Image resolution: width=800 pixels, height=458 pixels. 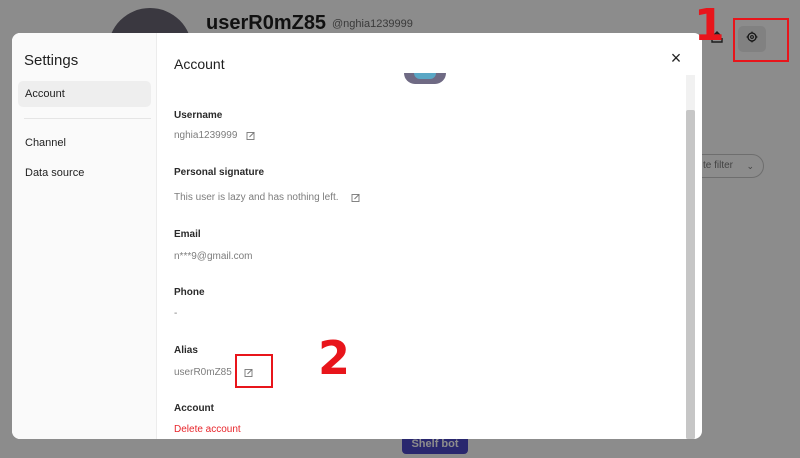 I want to click on sidebar-item-account: Account, so click(x=84, y=94).